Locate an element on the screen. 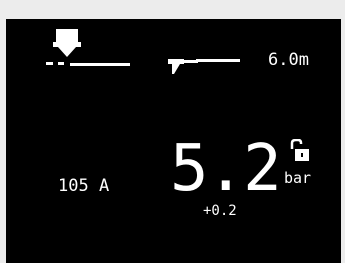 This screenshot has height=263, width=345. pressure-value: 5.2 is located at coordinates (226, 169).